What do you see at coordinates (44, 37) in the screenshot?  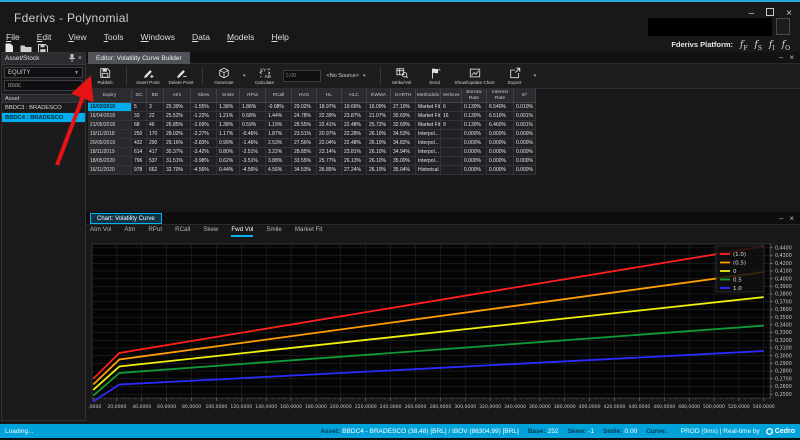 I see `menu-edit: Edit` at bounding box center [44, 37].